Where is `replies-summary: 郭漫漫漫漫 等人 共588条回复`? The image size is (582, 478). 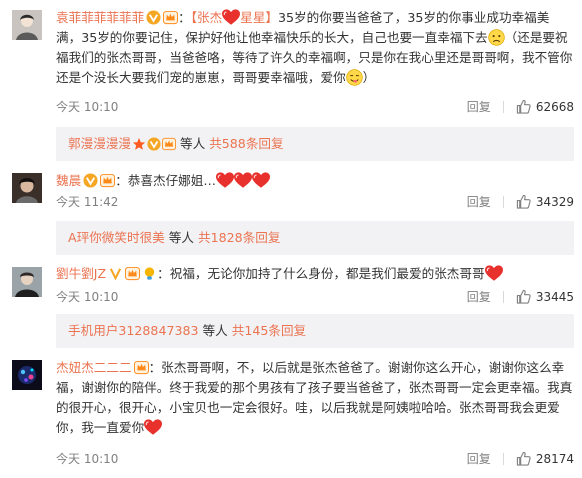
replies-summary: 郭漫漫漫漫 等人 共588条回复 is located at coordinates (315, 144).